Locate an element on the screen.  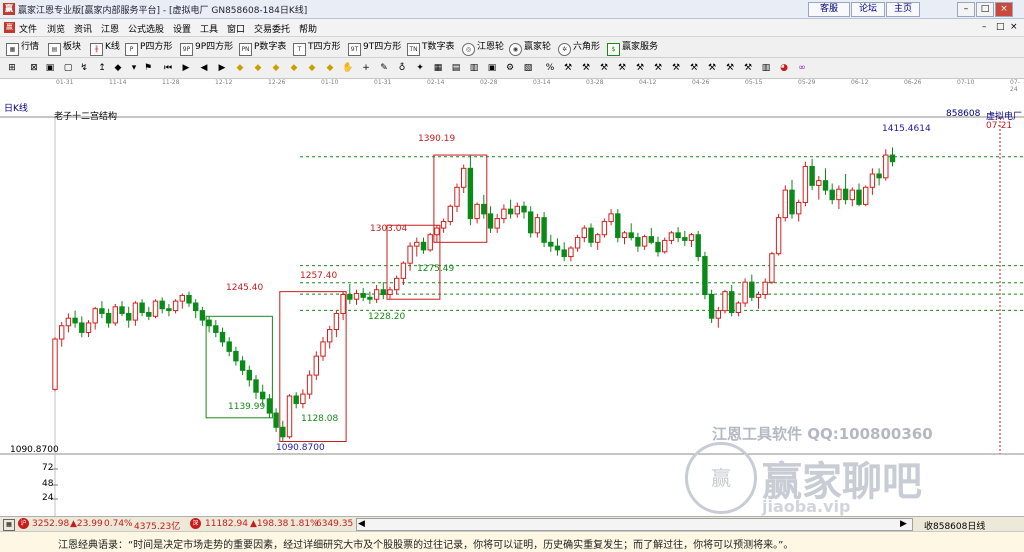
tool-icon: ✦ is located at coordinates (420, 68).